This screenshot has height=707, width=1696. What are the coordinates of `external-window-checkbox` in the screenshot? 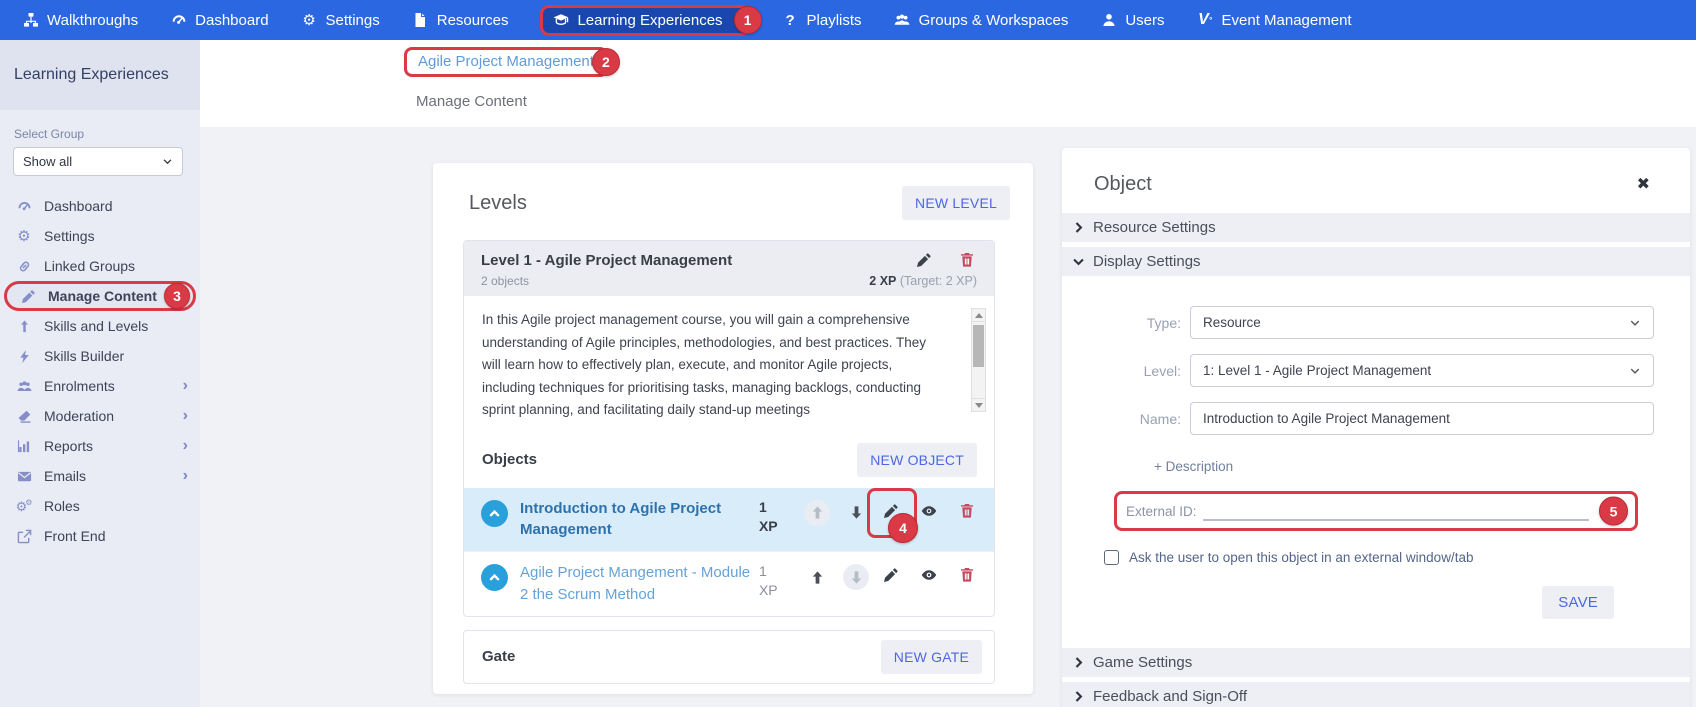 It's located at (1111, 557).